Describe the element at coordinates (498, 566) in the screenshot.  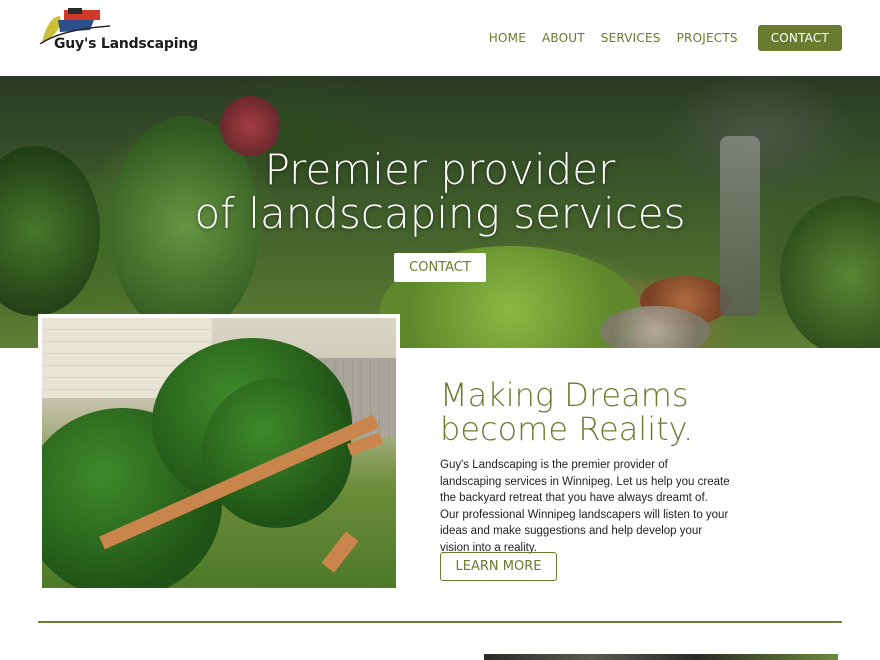
I see `learn-more-button: LEARN MORE` at that location.